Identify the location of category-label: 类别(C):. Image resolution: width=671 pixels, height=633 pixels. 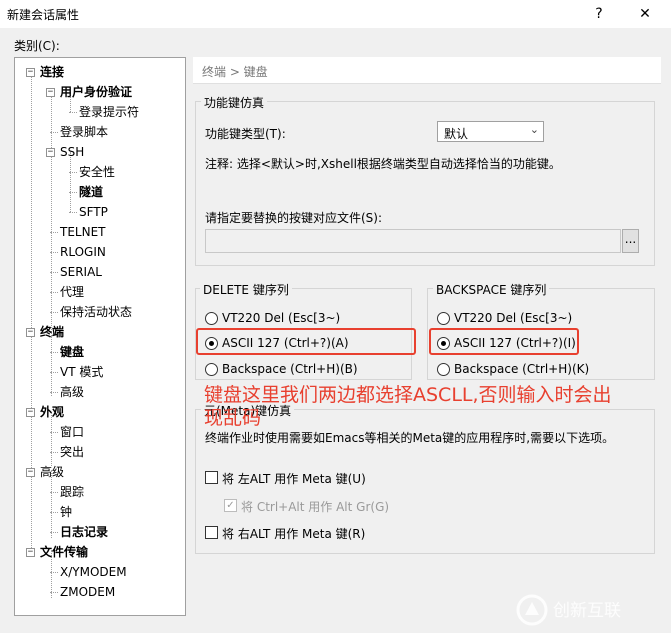
(37, 46).